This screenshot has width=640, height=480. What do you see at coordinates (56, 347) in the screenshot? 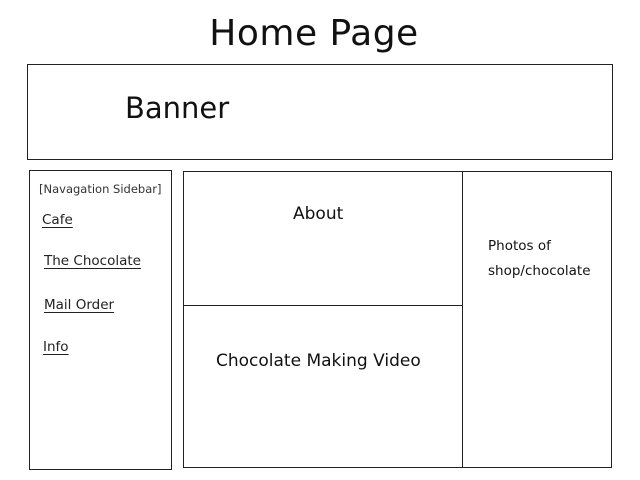
I see `nav-link-info: Info` at bounding box center [56, 347].